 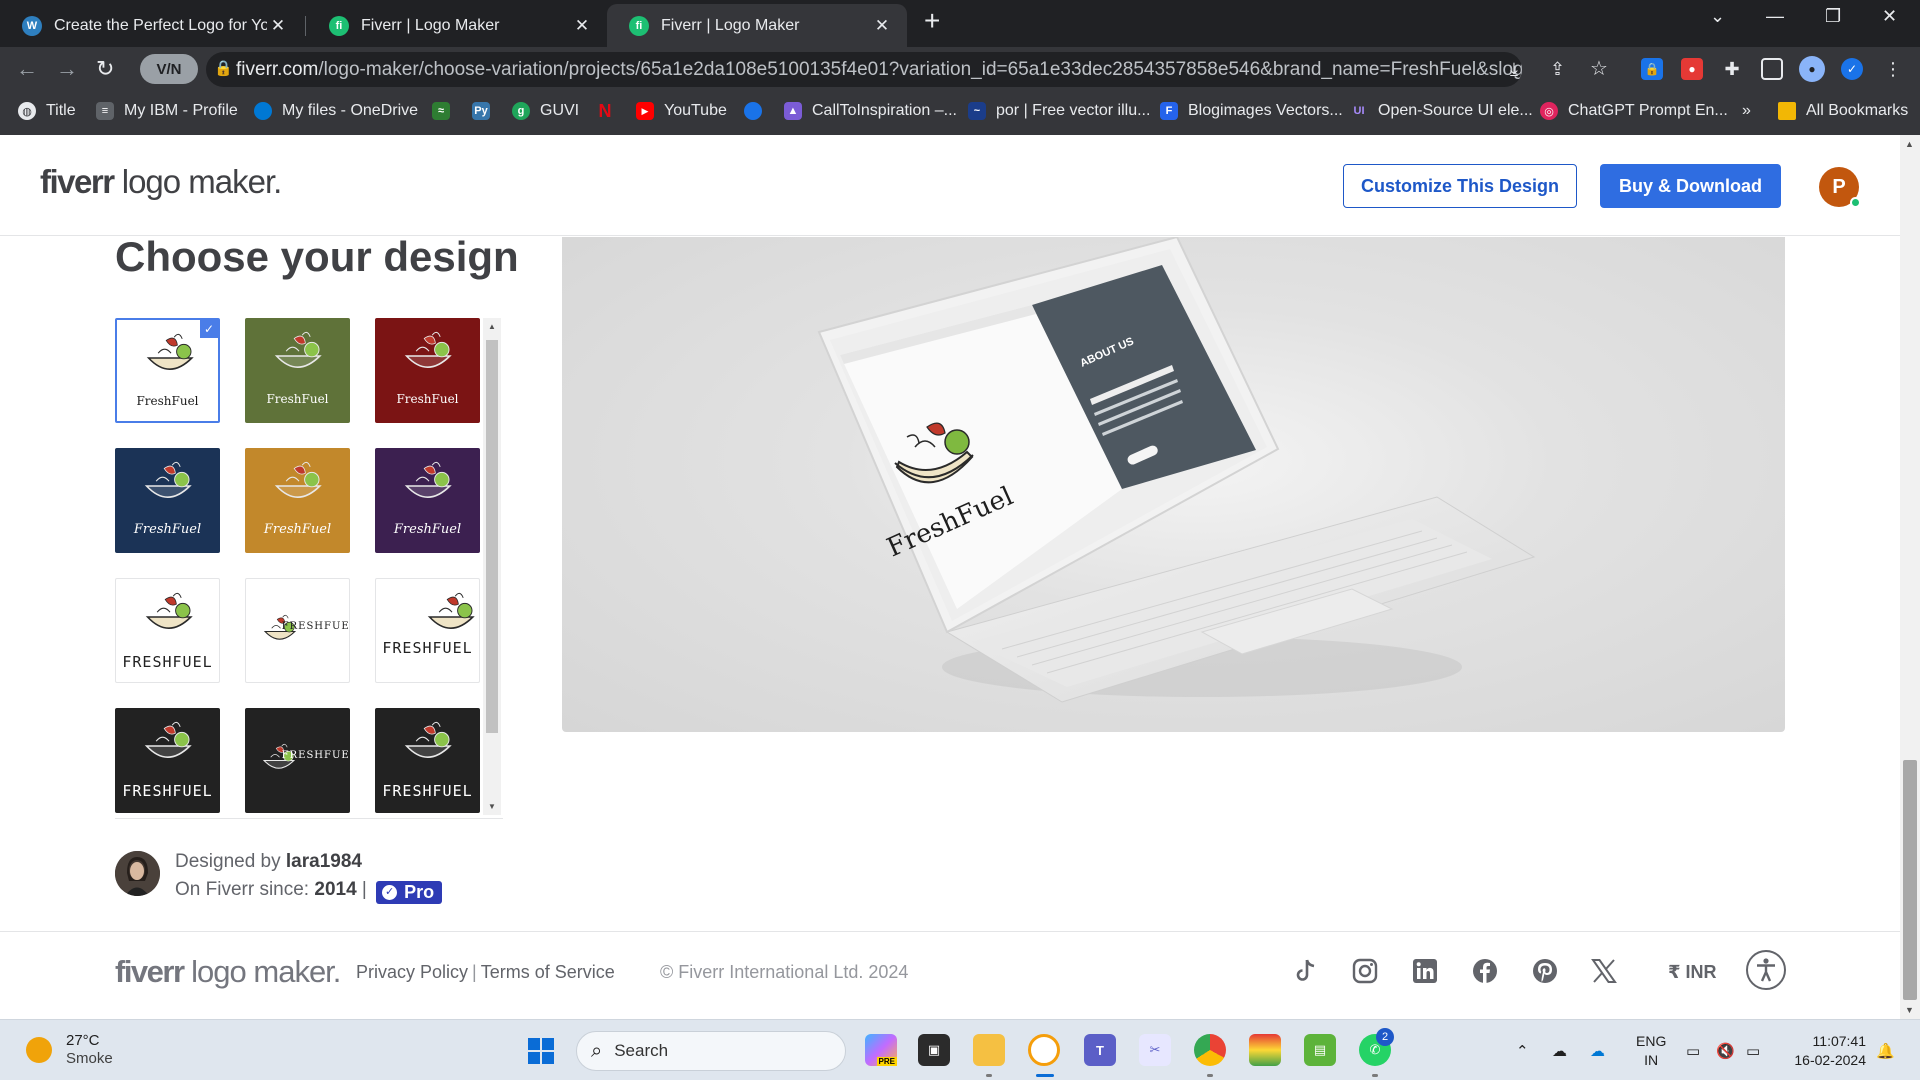 I want to click on teams-icon: T, so click(x=1100, y=1050).